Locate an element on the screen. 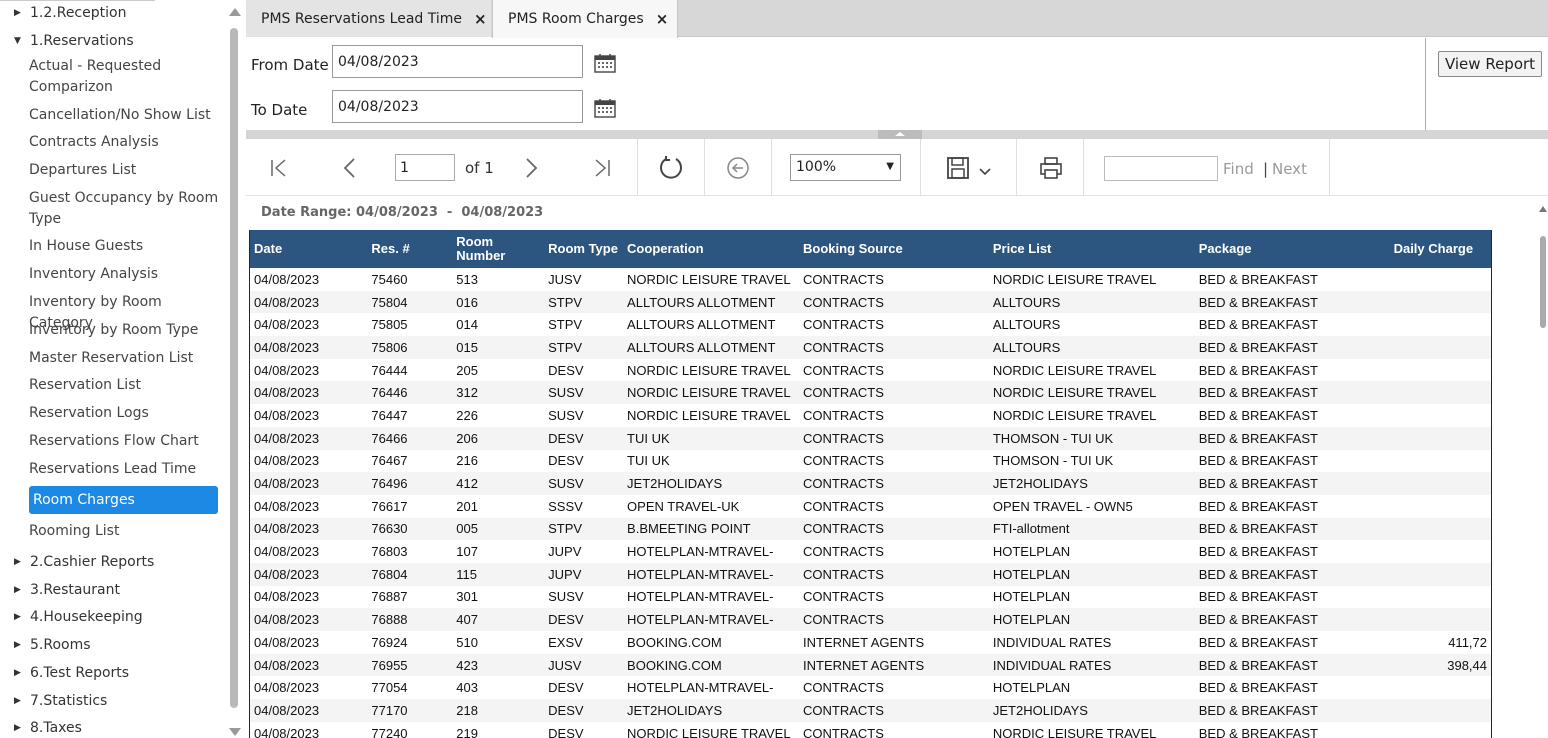 The image size is (1548, 738). chevron-right-icon: ▶ is located at coordinates (17, 13).